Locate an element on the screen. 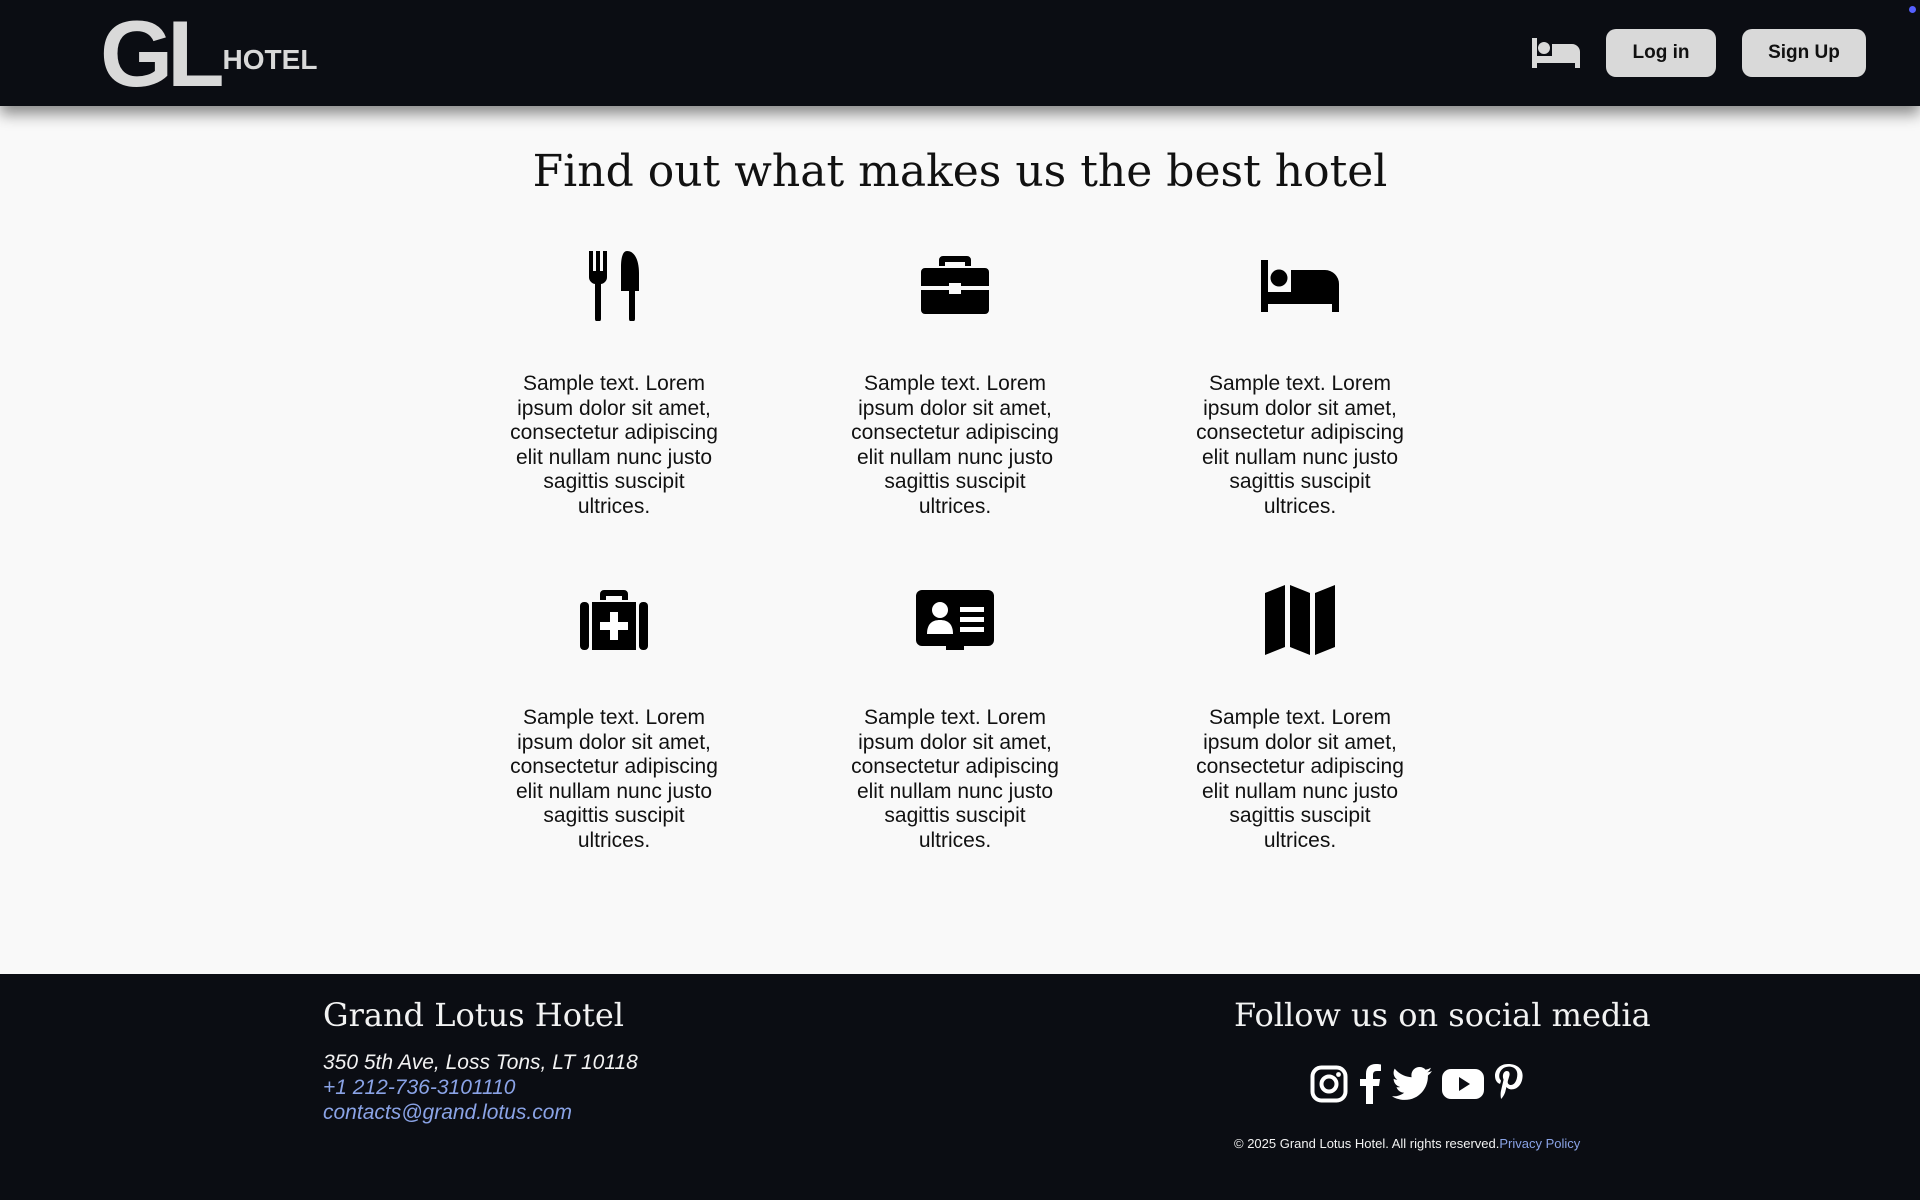 This screenshot has height=1200, width=1920. status-dot is located at coordinates (1912, 9).